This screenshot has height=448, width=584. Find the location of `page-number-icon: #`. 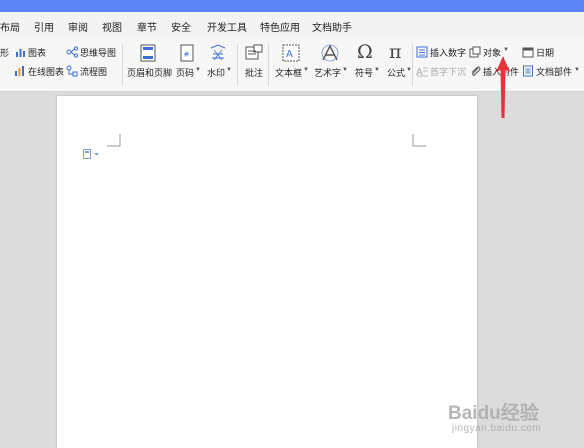

page-number-icon: # is located at coordinates (187, 55).